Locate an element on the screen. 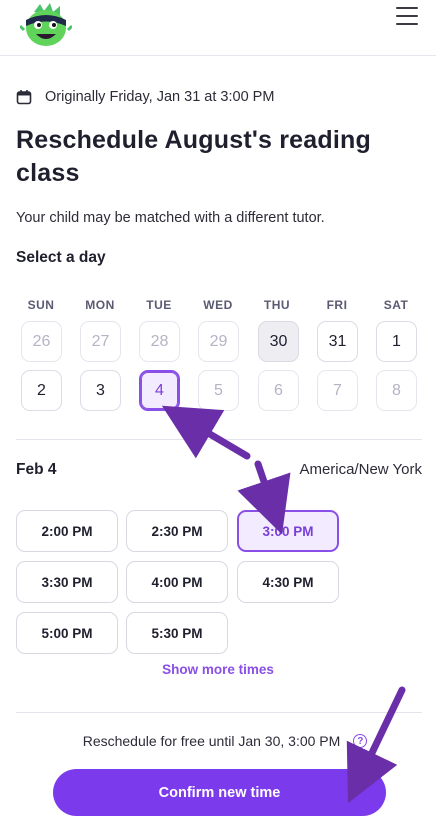 The width and height of the screenshot is (436, 833). day-cell: 2 is located at coordinates (41, 390).